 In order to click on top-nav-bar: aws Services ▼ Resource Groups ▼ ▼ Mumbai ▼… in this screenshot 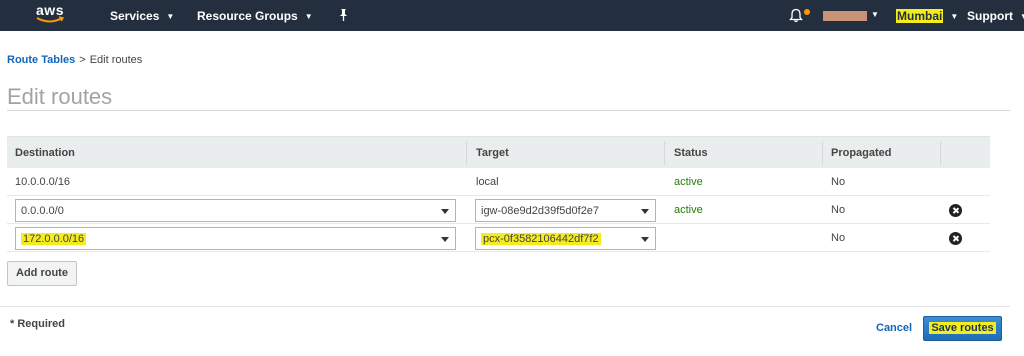, I will do `click(512, 15)`.